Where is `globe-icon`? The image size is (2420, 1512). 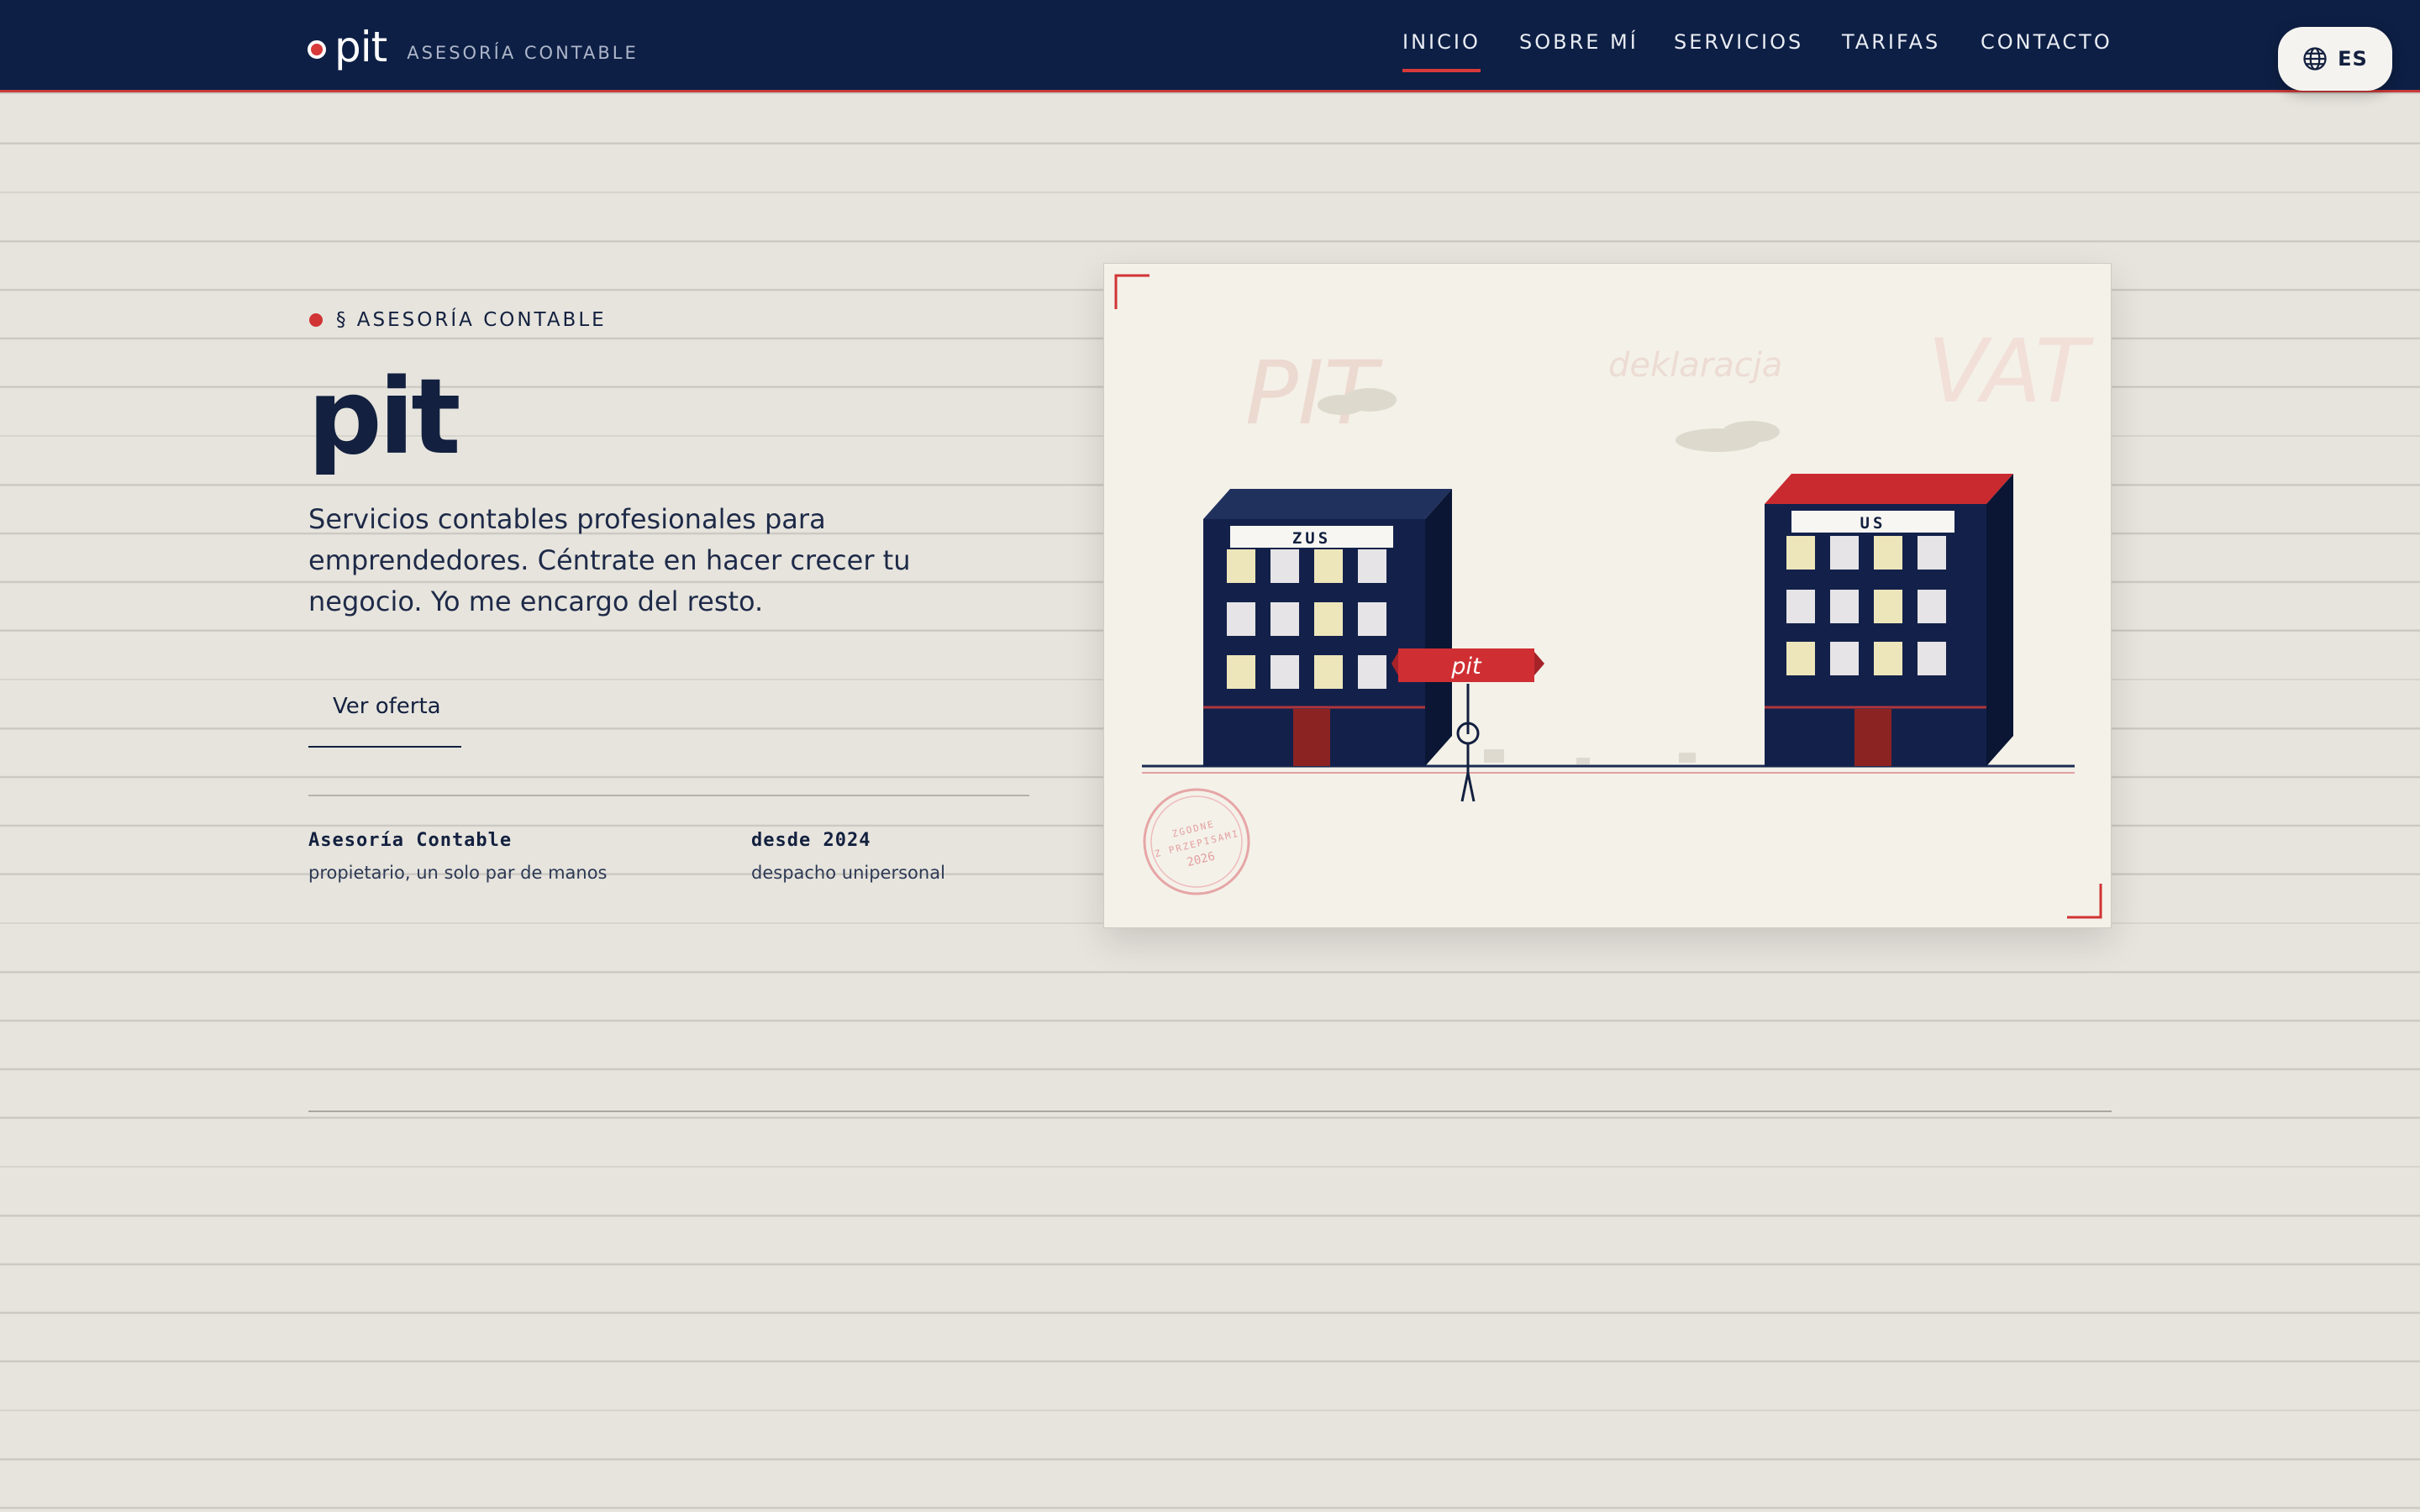 globe-icon is located at coordinates (2315, 59).